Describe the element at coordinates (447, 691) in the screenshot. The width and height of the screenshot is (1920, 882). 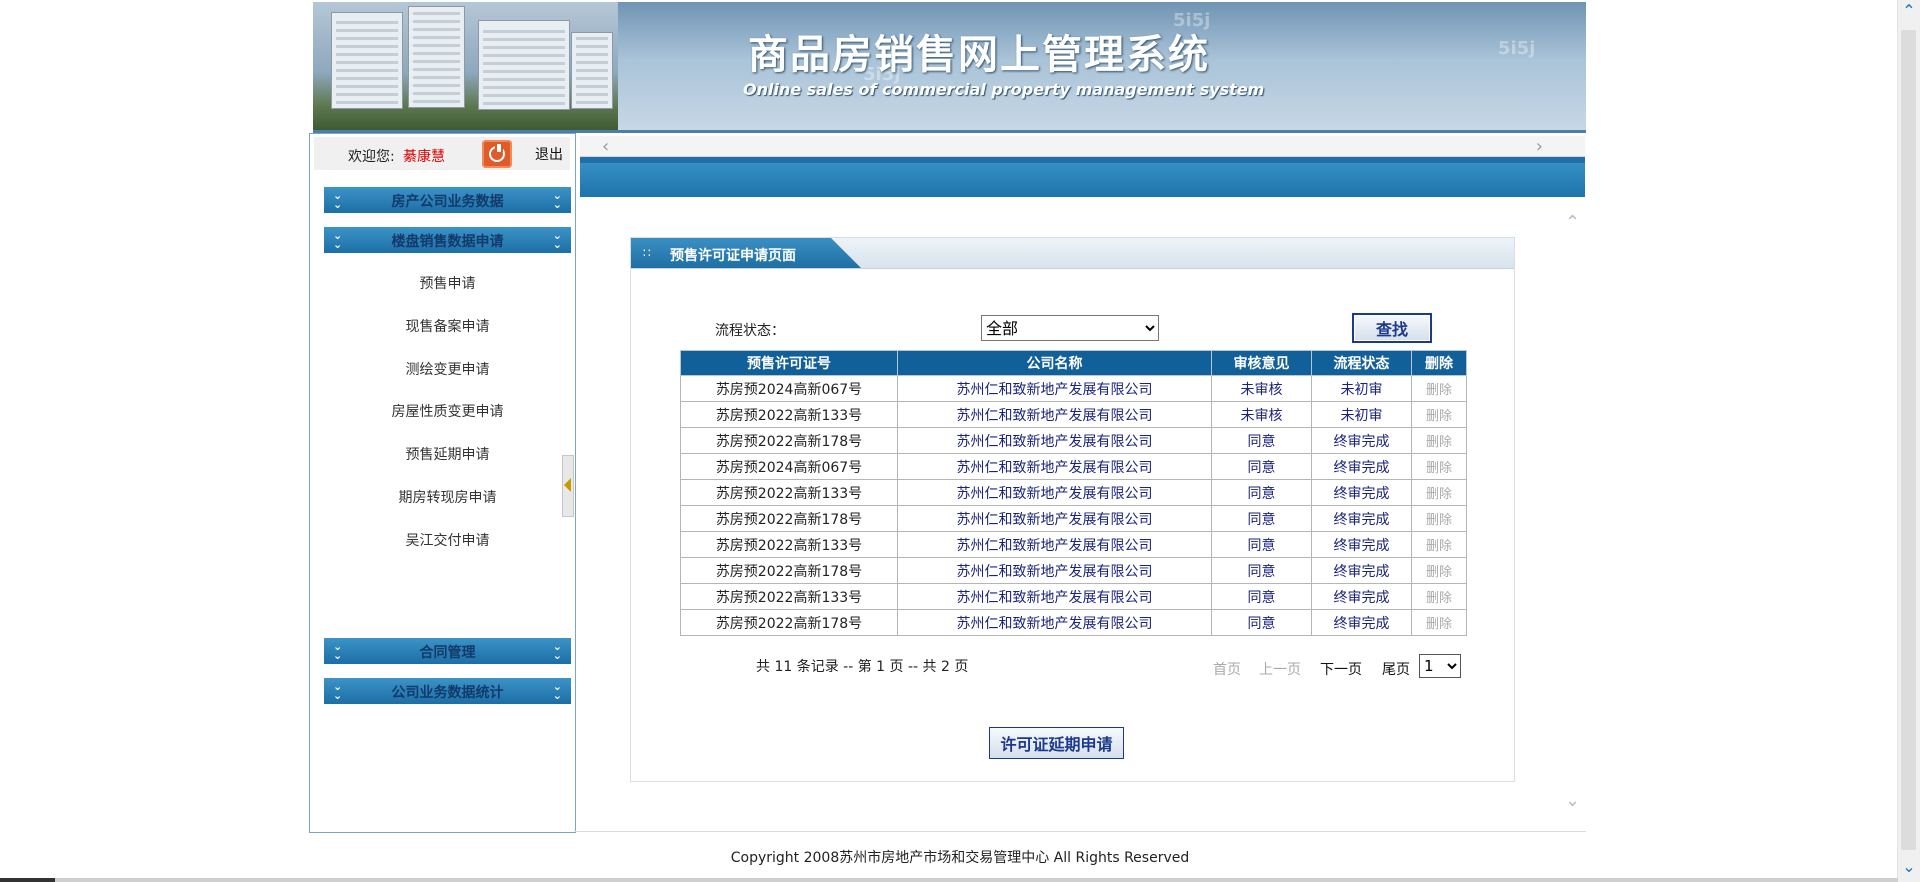
I see `menu-business-stats: ⌄ ⌄ 公司业务数据统计 ⌄ ⌄` at that location.